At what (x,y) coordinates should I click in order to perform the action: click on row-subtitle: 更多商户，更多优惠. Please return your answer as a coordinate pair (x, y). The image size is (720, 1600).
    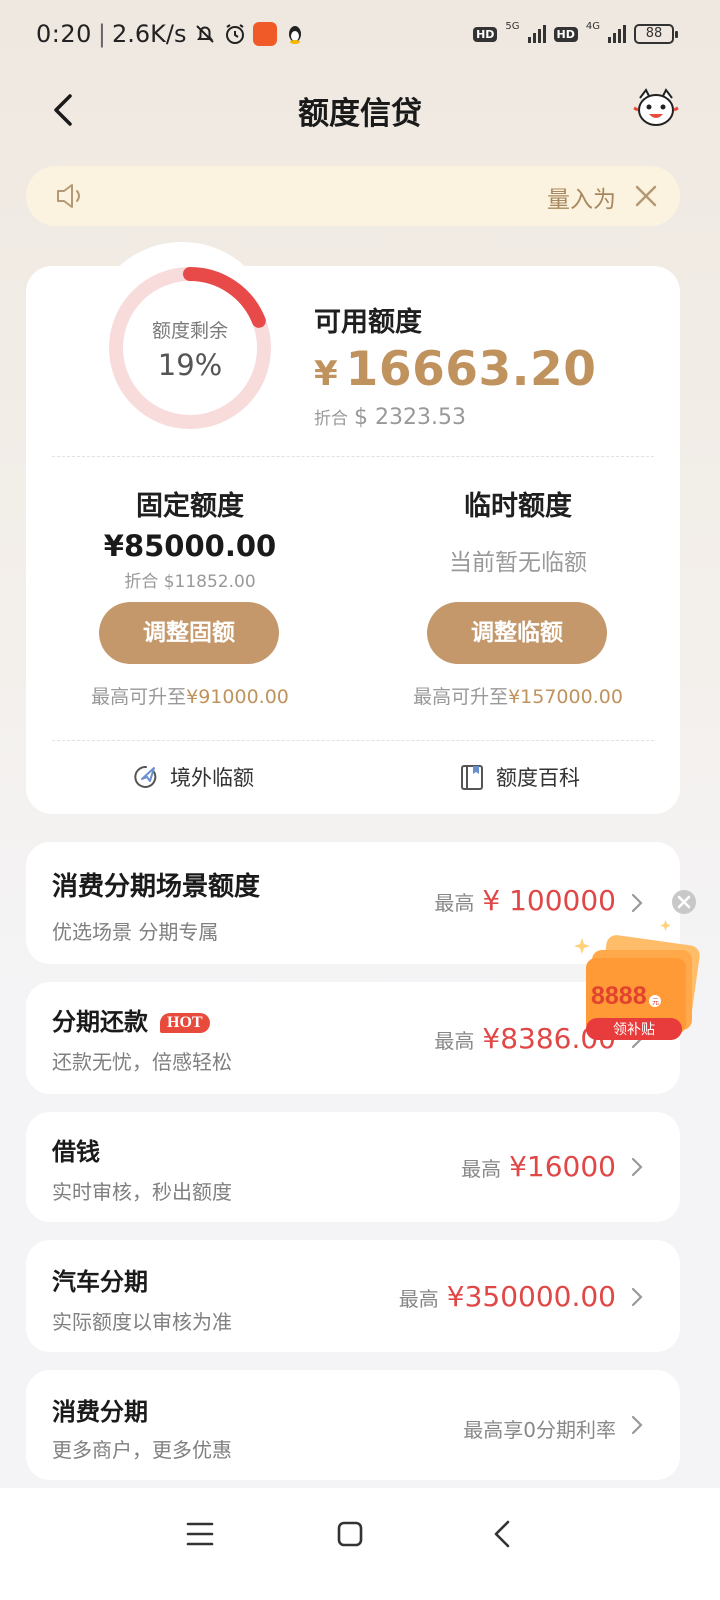
    Looking at the image, I should click on (142, 1450).